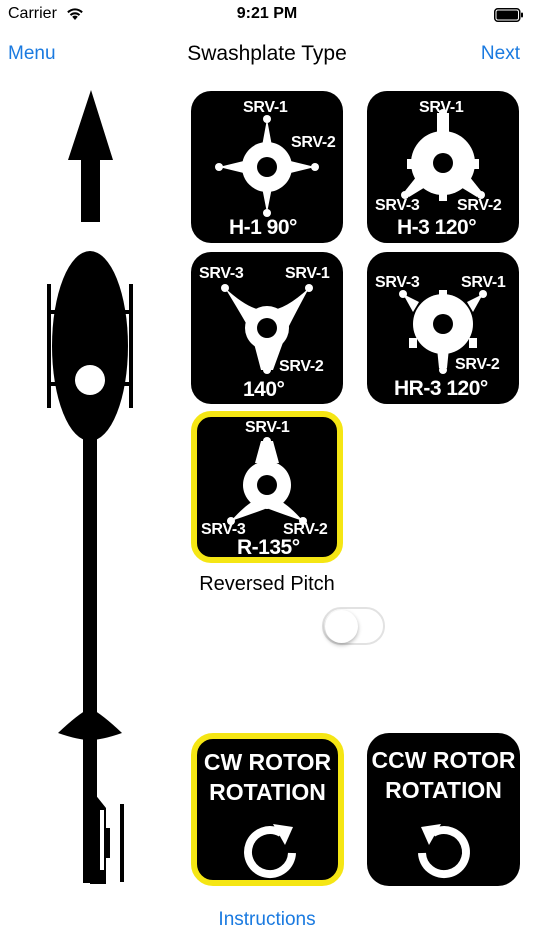 The height and width of the screenshot is (950, 534). Describe the element at coordinates (313, 142) in the screenshot. I see `h1-srv2-label: SRV-2` at that location.